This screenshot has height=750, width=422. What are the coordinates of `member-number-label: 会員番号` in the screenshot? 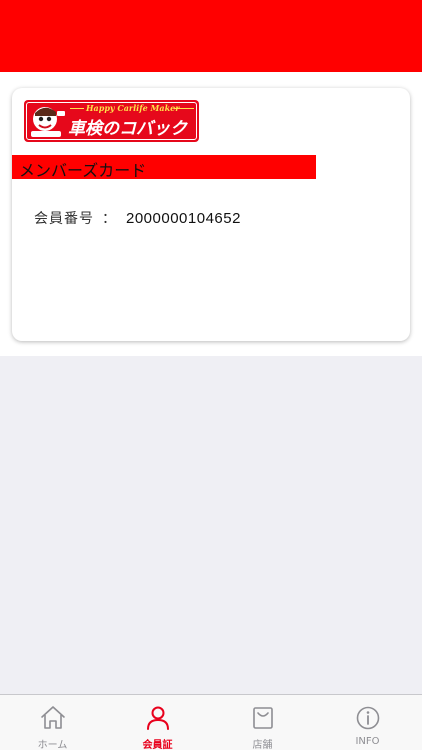 It's located at (64, 219).